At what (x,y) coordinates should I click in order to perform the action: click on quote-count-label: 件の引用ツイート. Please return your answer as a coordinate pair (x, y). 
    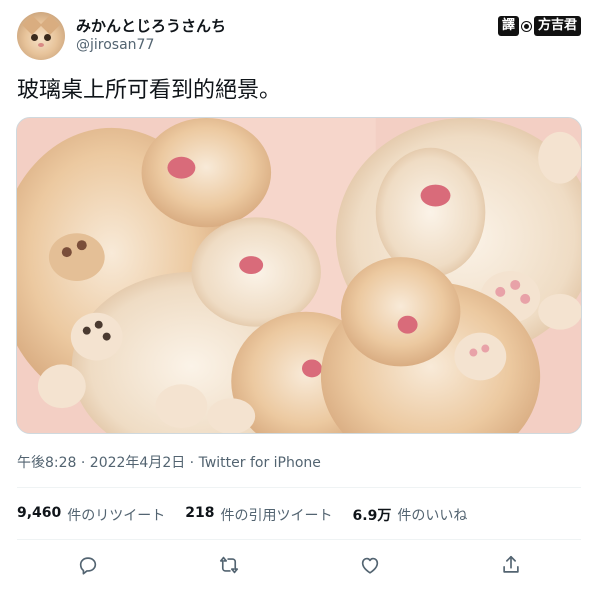
    Looking at the image, I should click on (276, 516).